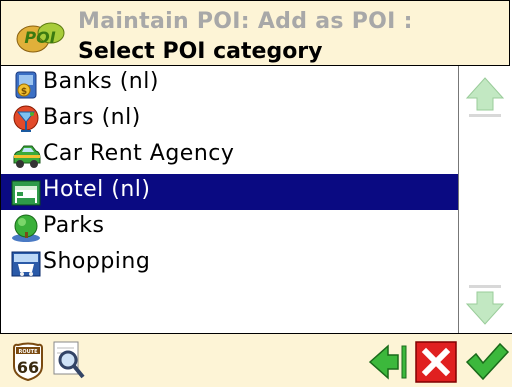 The width and height of the screenshot is (512, 387). I want to click on route-66-icon: ROUTE 66, so click(28, 362).